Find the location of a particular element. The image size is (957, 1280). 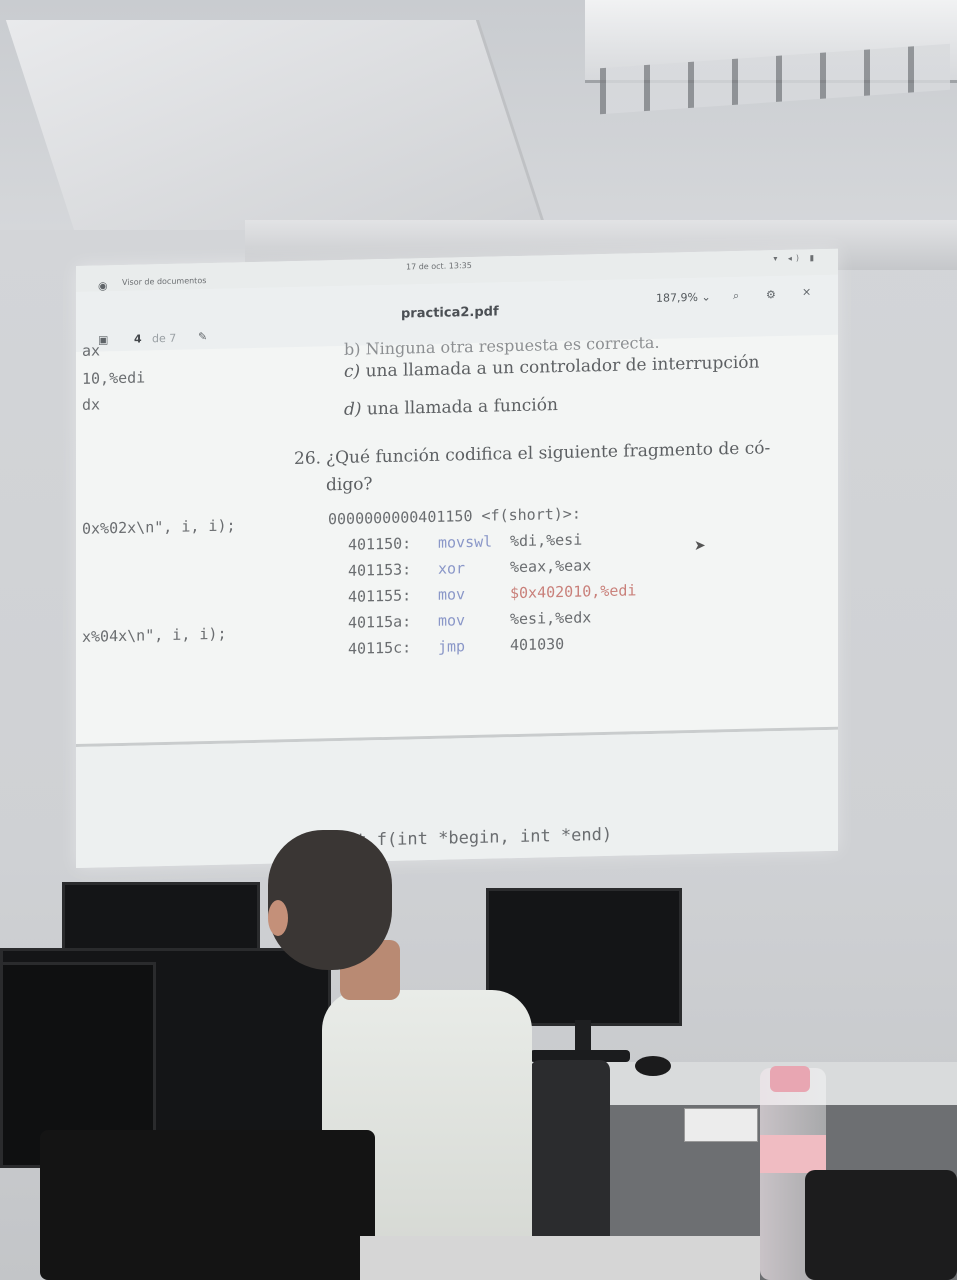

office-chair is located at coordinates (570, 1160).